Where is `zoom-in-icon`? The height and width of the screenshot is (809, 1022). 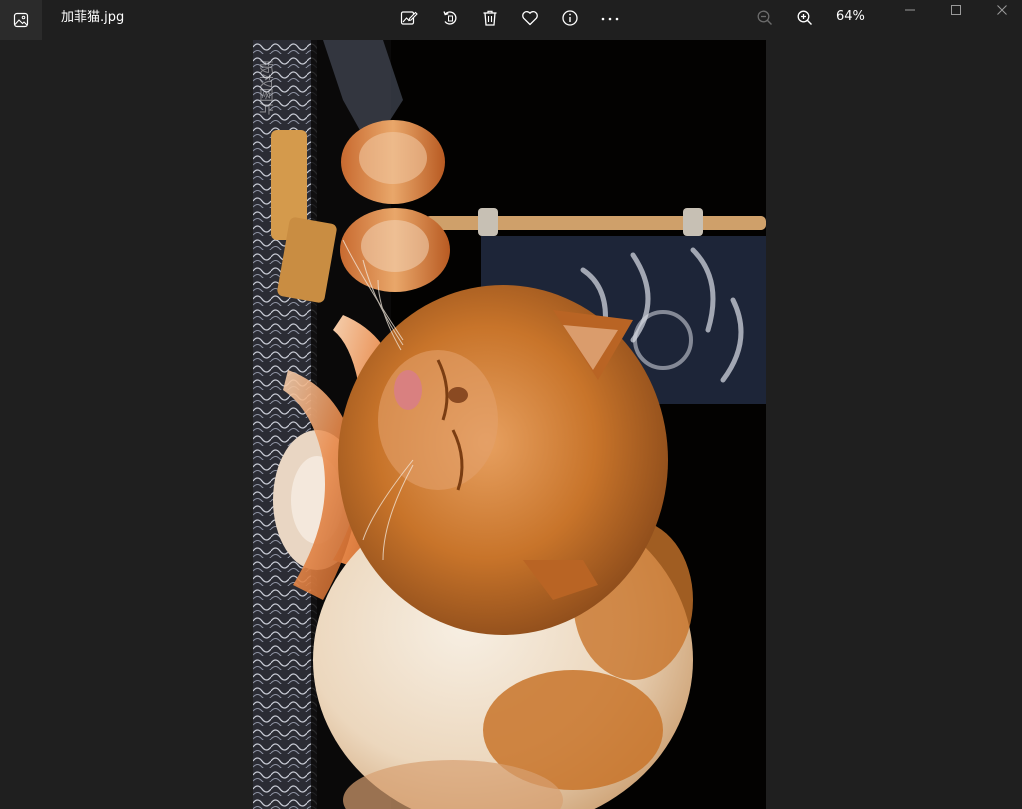 zoom-in-icon is located at coordinates (804, 17).